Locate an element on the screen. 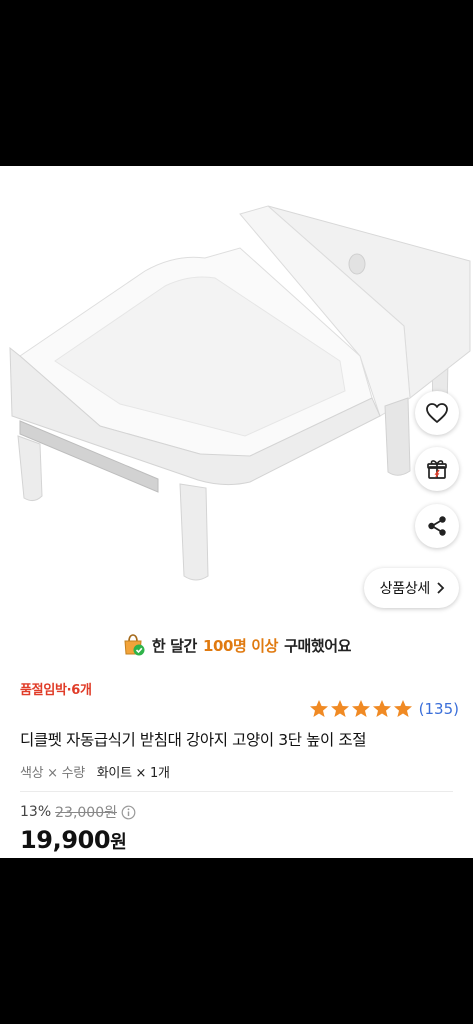 This screenshot has width=473, height=1024. chevron-right-icon is located at coordinates (441, 588).